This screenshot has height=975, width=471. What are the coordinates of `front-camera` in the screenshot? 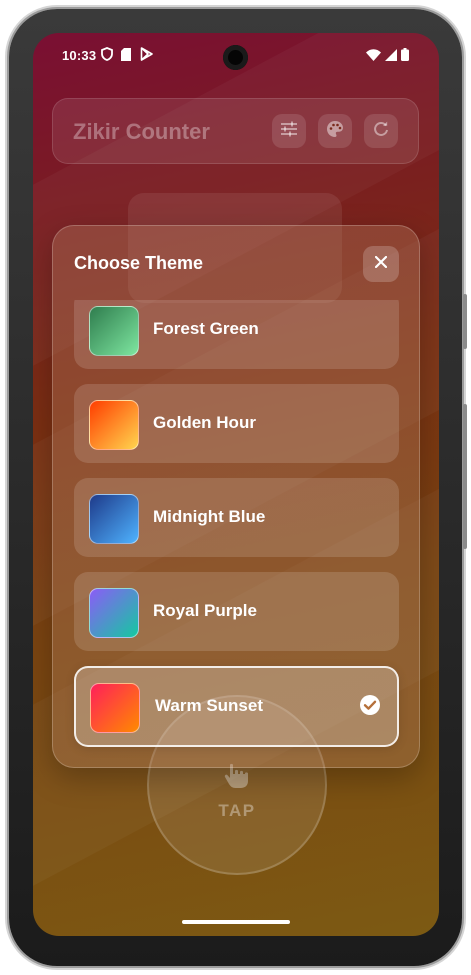 It's located at (235, 57).